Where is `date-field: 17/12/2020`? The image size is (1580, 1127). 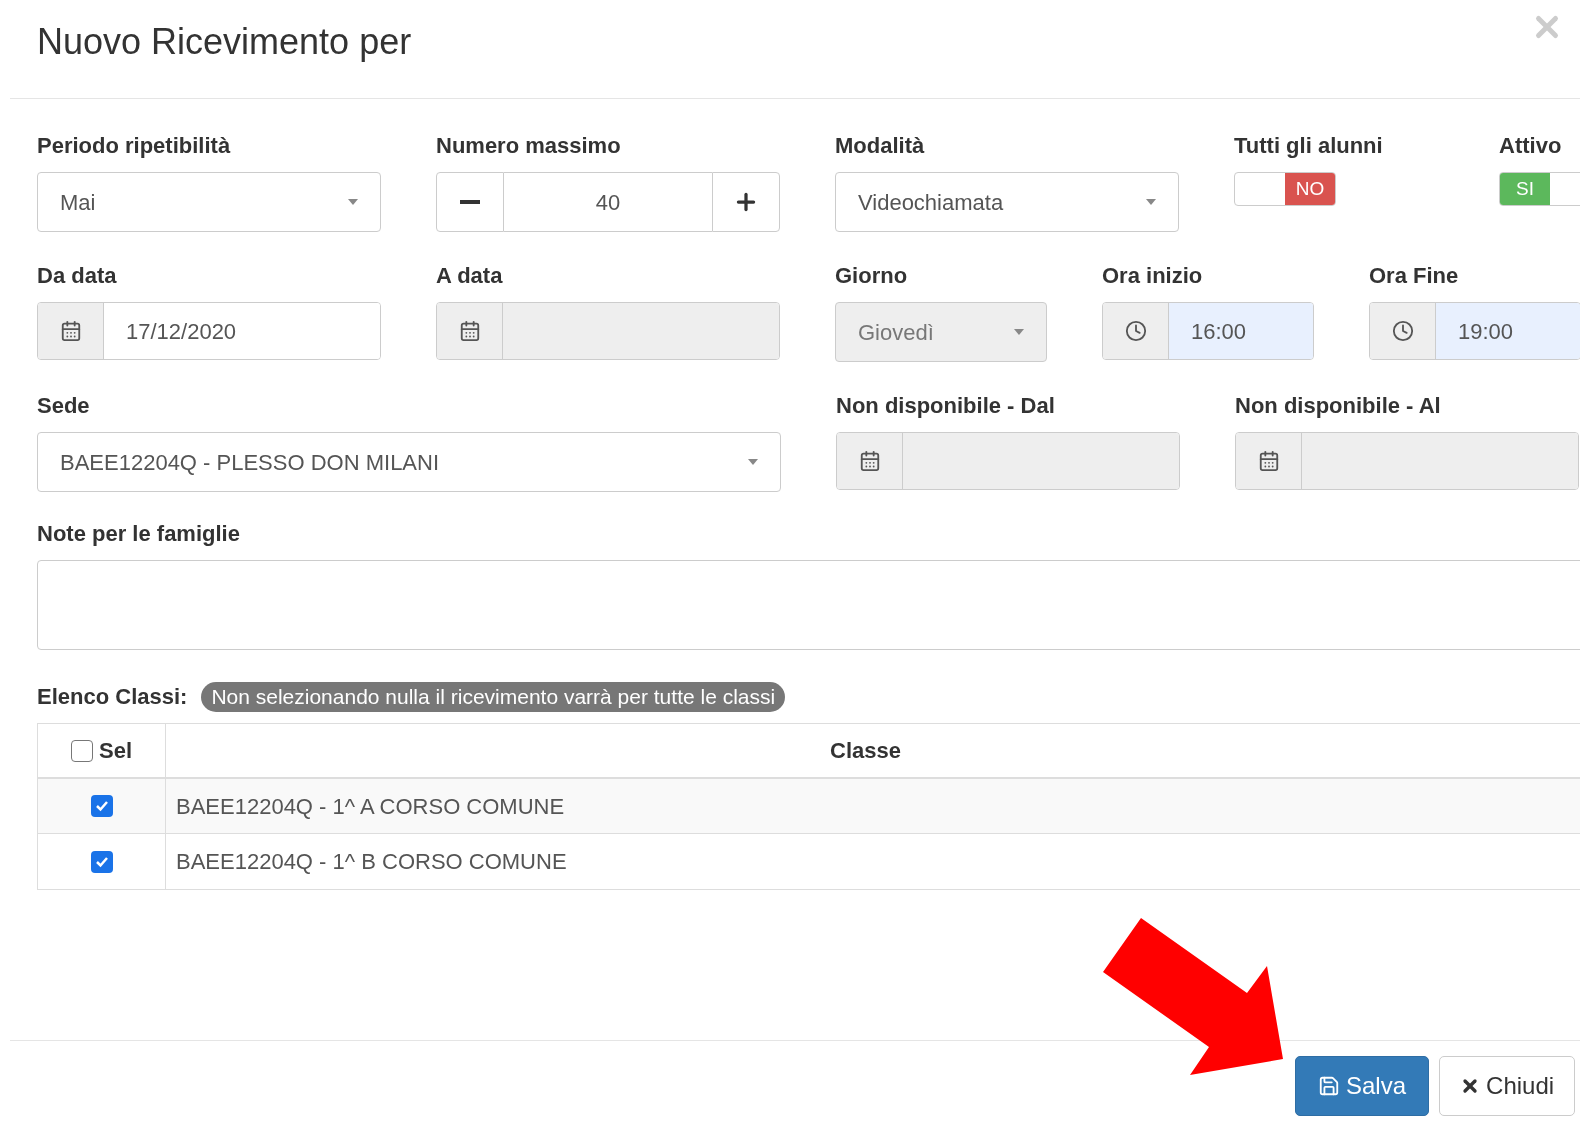
date-field: 17/12/2020 is located at coordinates (209, 331).